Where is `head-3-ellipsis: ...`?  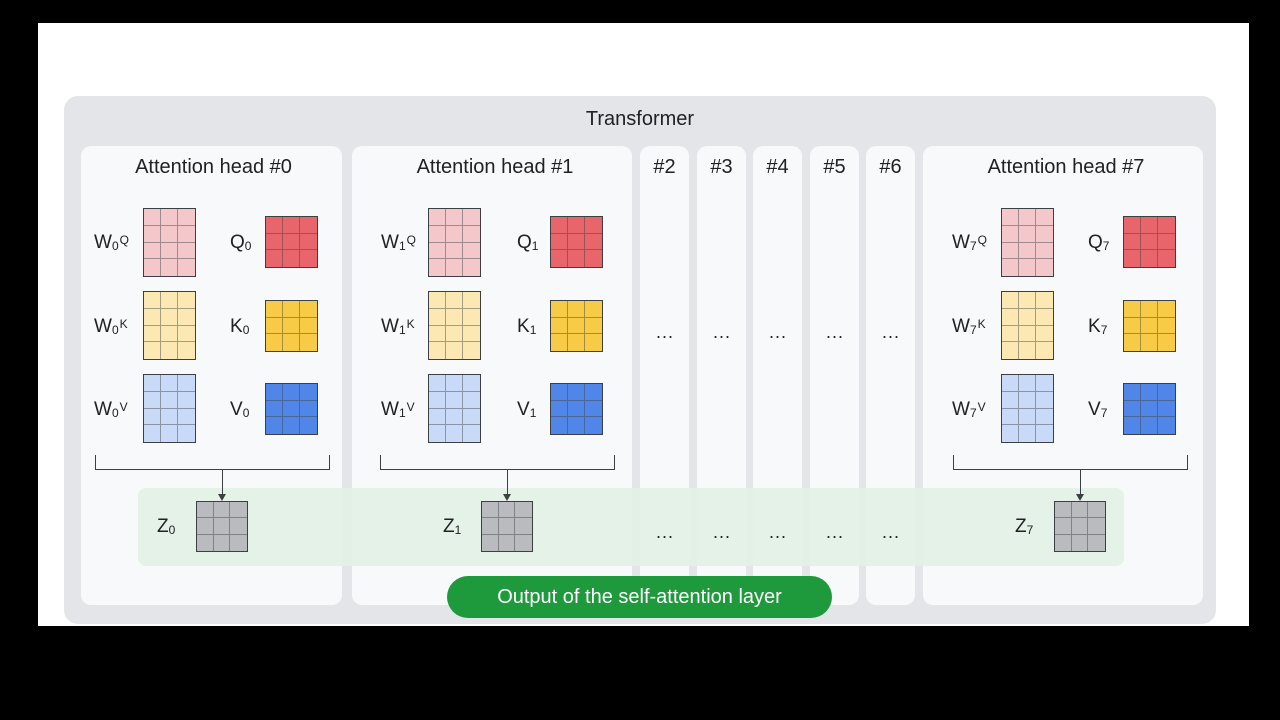
head-3-ellipsis: ... is located at coordinates (721, 332).